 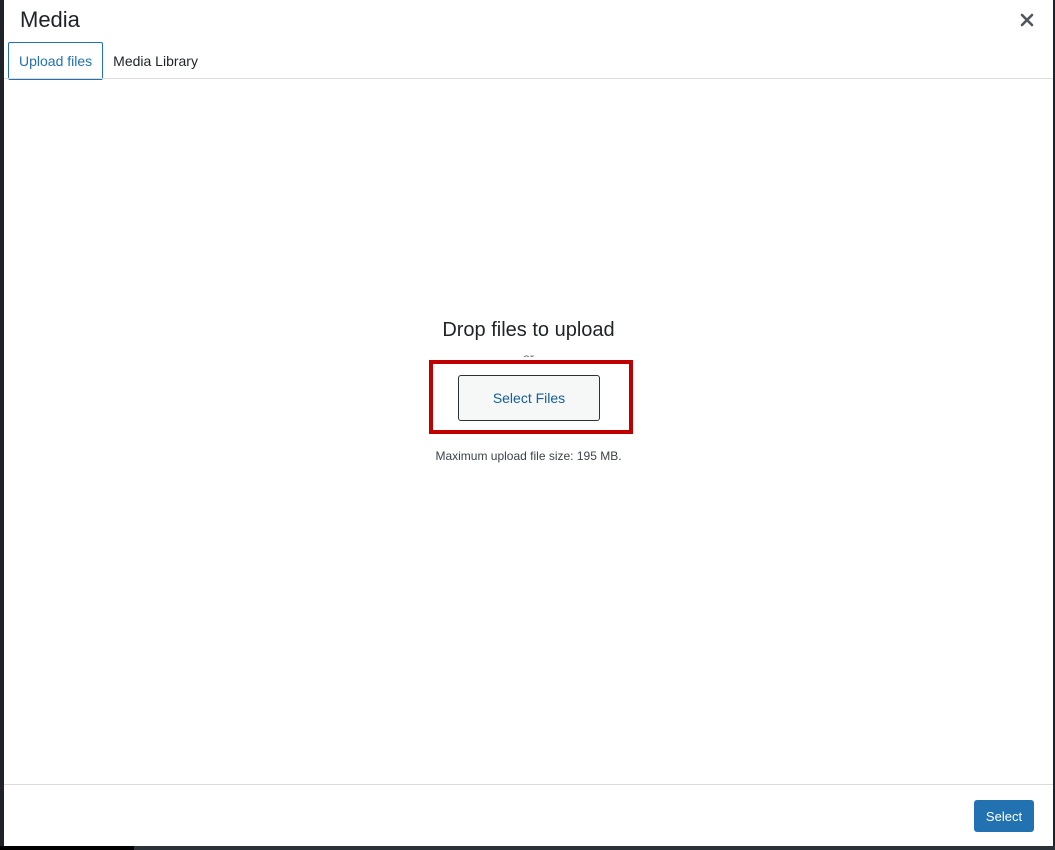 I want to click on close-icon, so click(x=1027, y=20).